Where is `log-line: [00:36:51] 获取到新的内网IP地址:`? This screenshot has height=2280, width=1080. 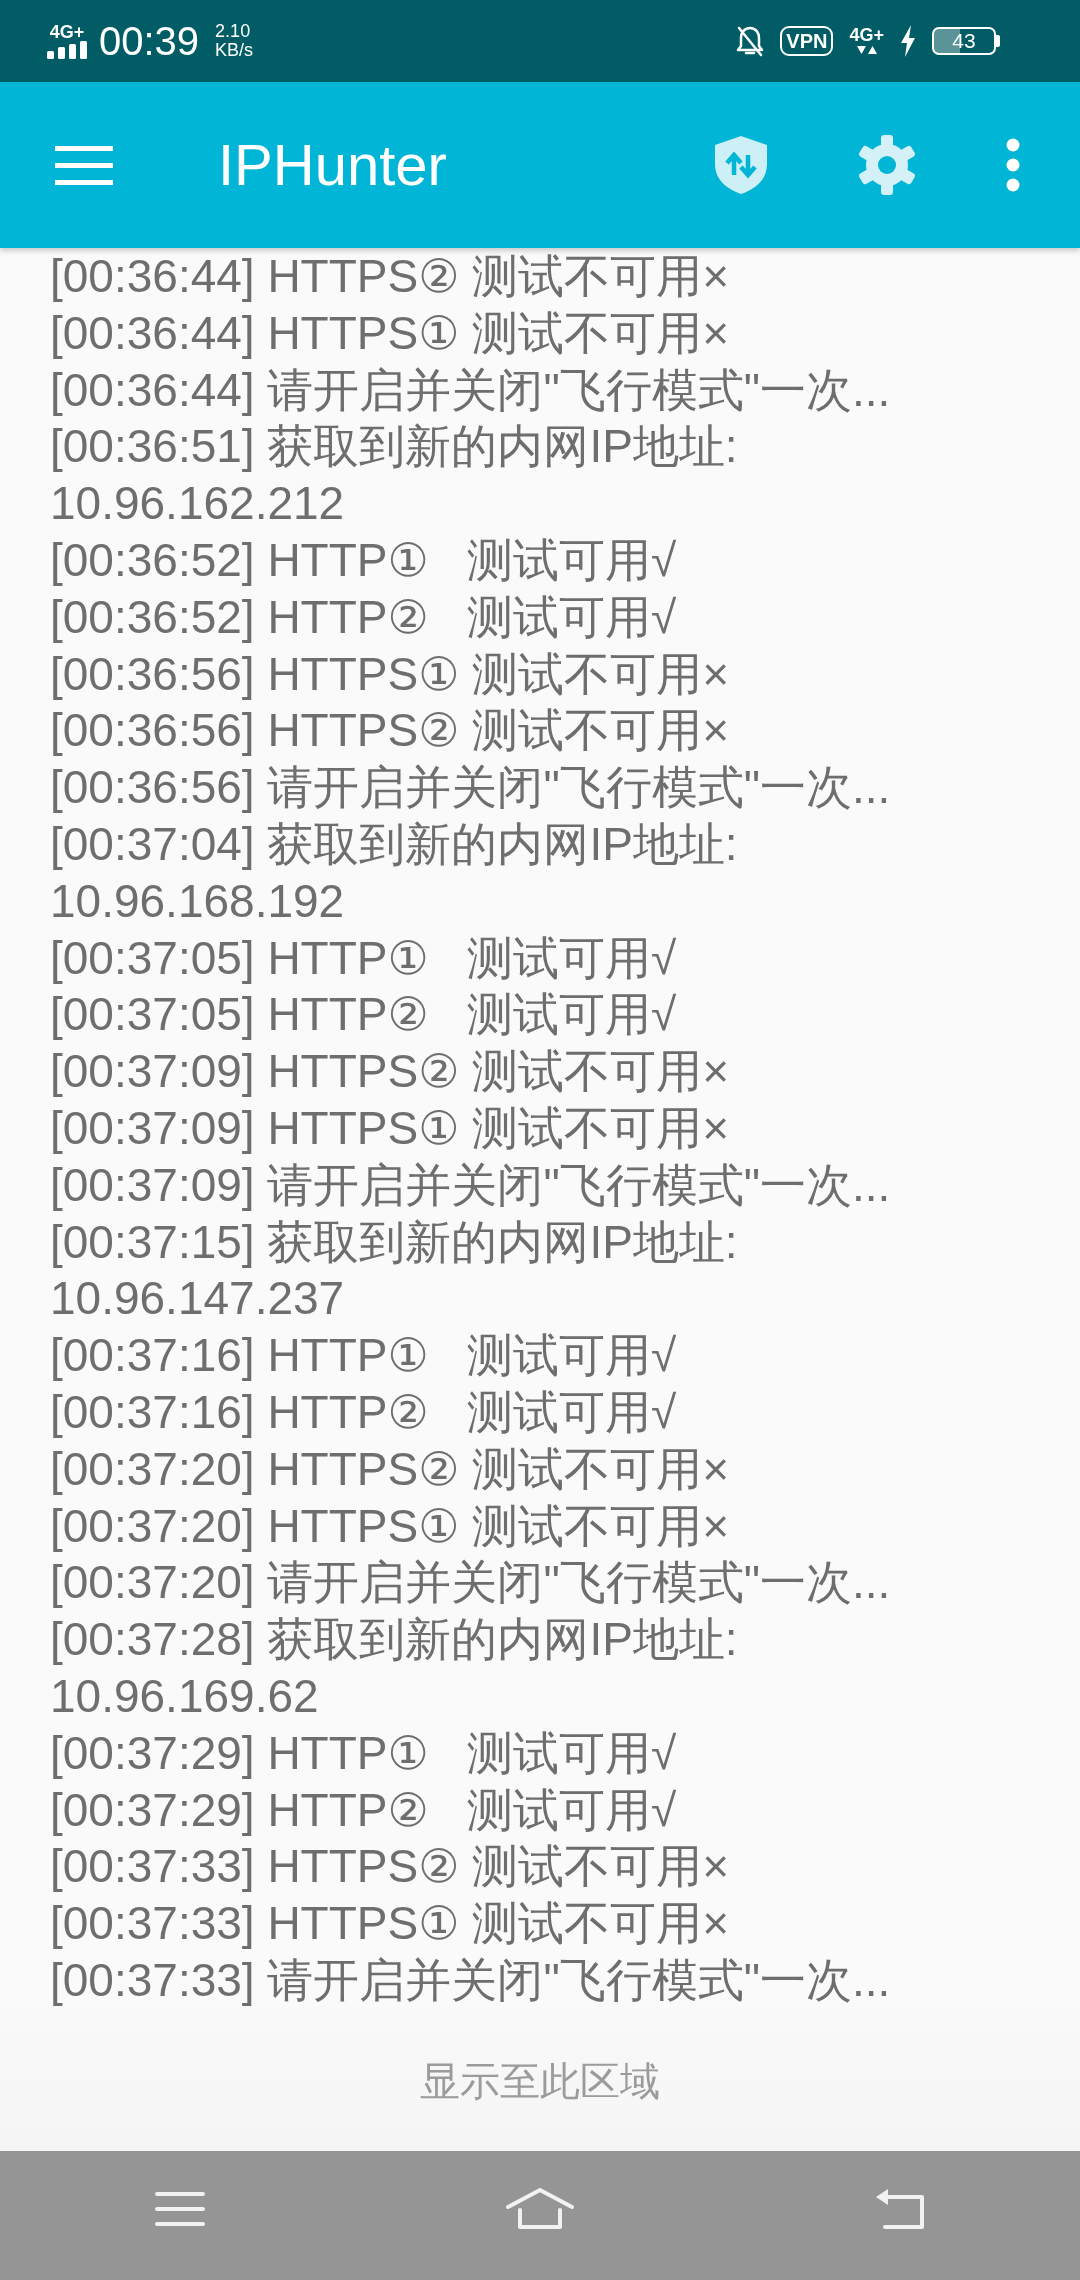 log-line: [00:36:51] 获取到新的内网IP地址: is located at coordinates (394, 447).